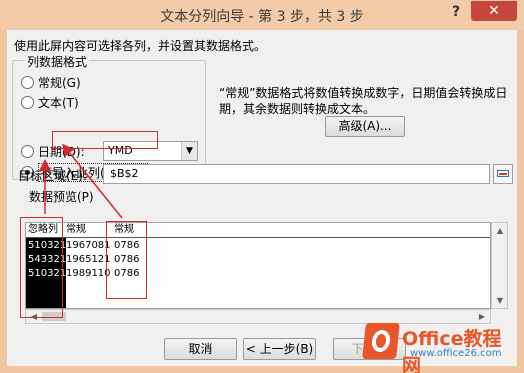 The image size is (524, 373). I want to click on watermark-url: www.office26.com, so click(456, 353).